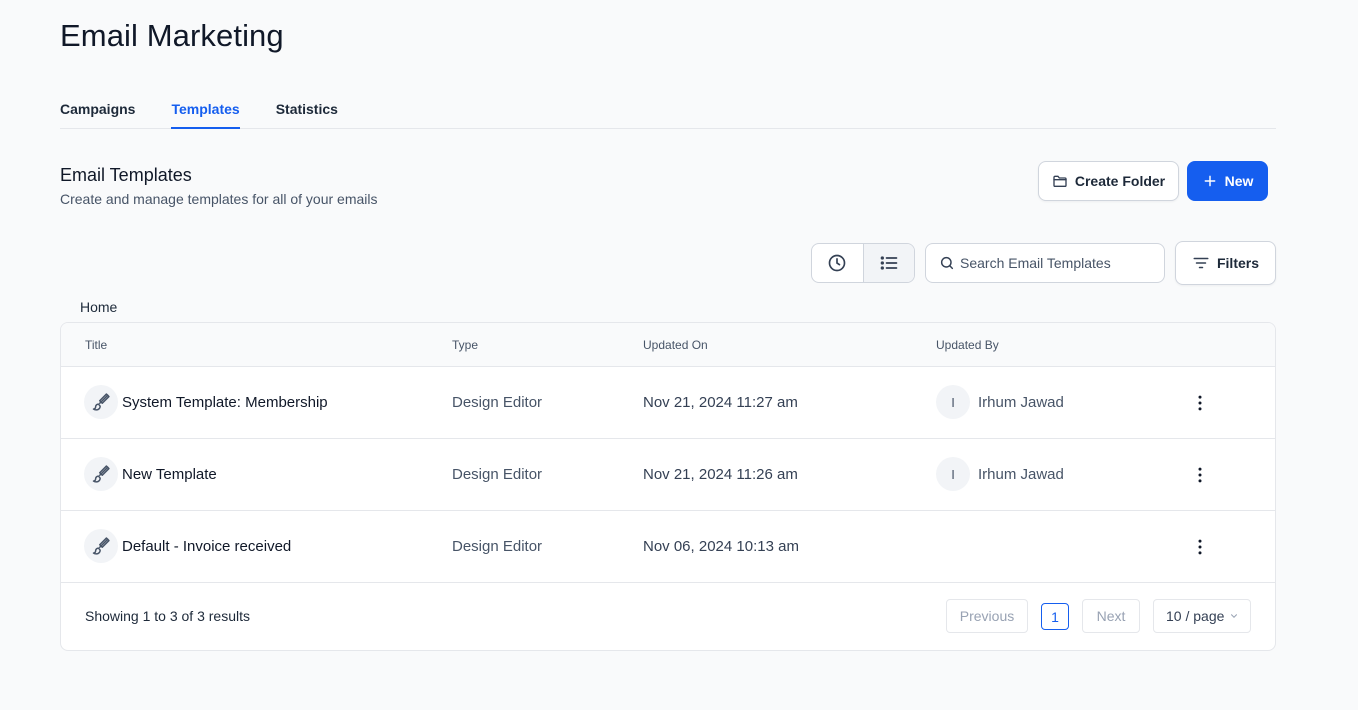  What do you see at coordinates (668, 113) in the screenshot?
I see `tab-bar: Campaigns Templates Statistics` at bounding box center [668, 113].